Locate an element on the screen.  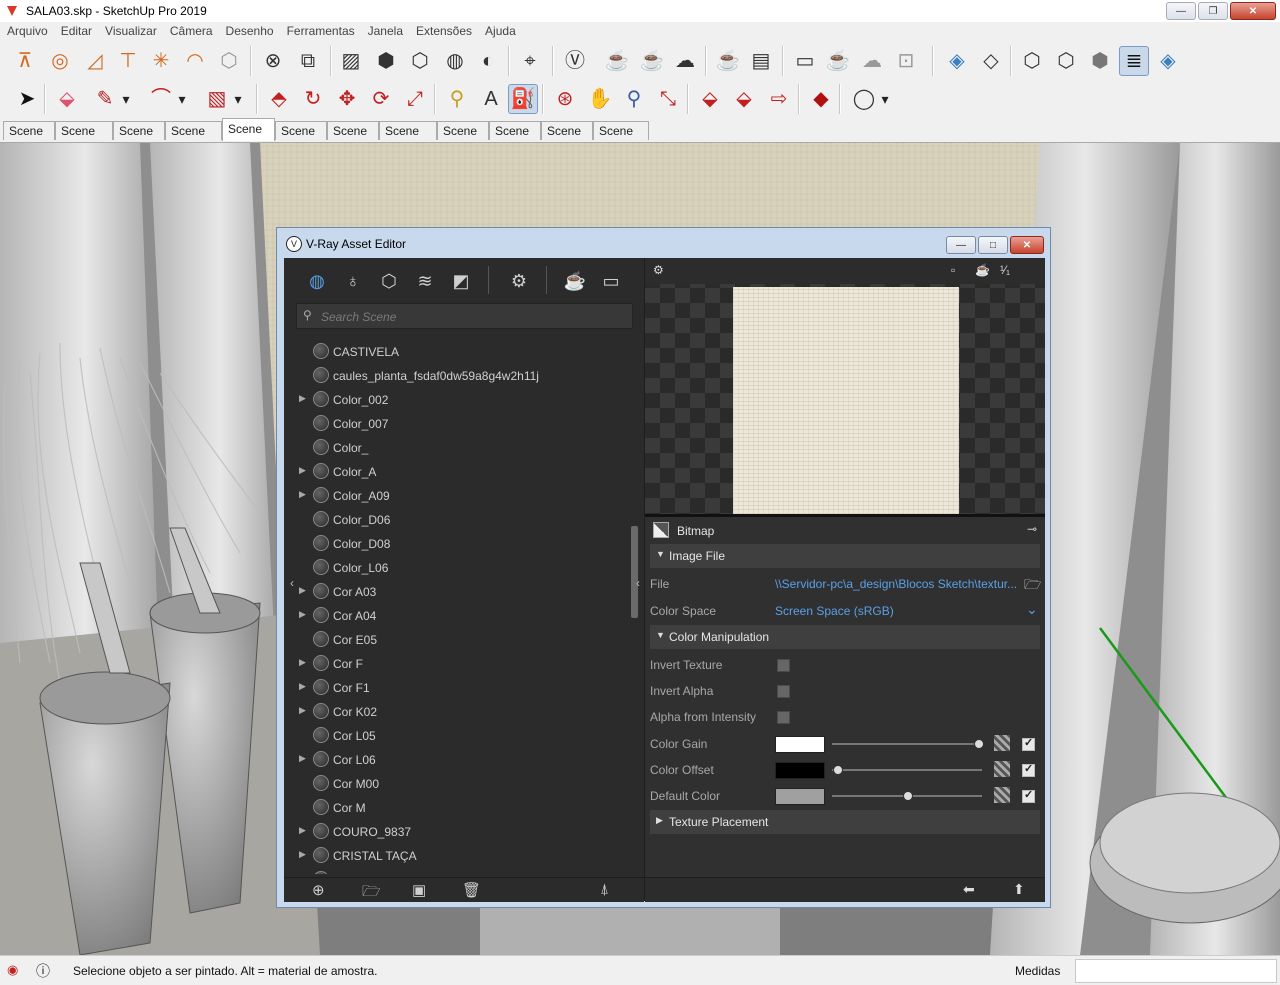
text-label-icon: A is located at coordinates (491, 99).